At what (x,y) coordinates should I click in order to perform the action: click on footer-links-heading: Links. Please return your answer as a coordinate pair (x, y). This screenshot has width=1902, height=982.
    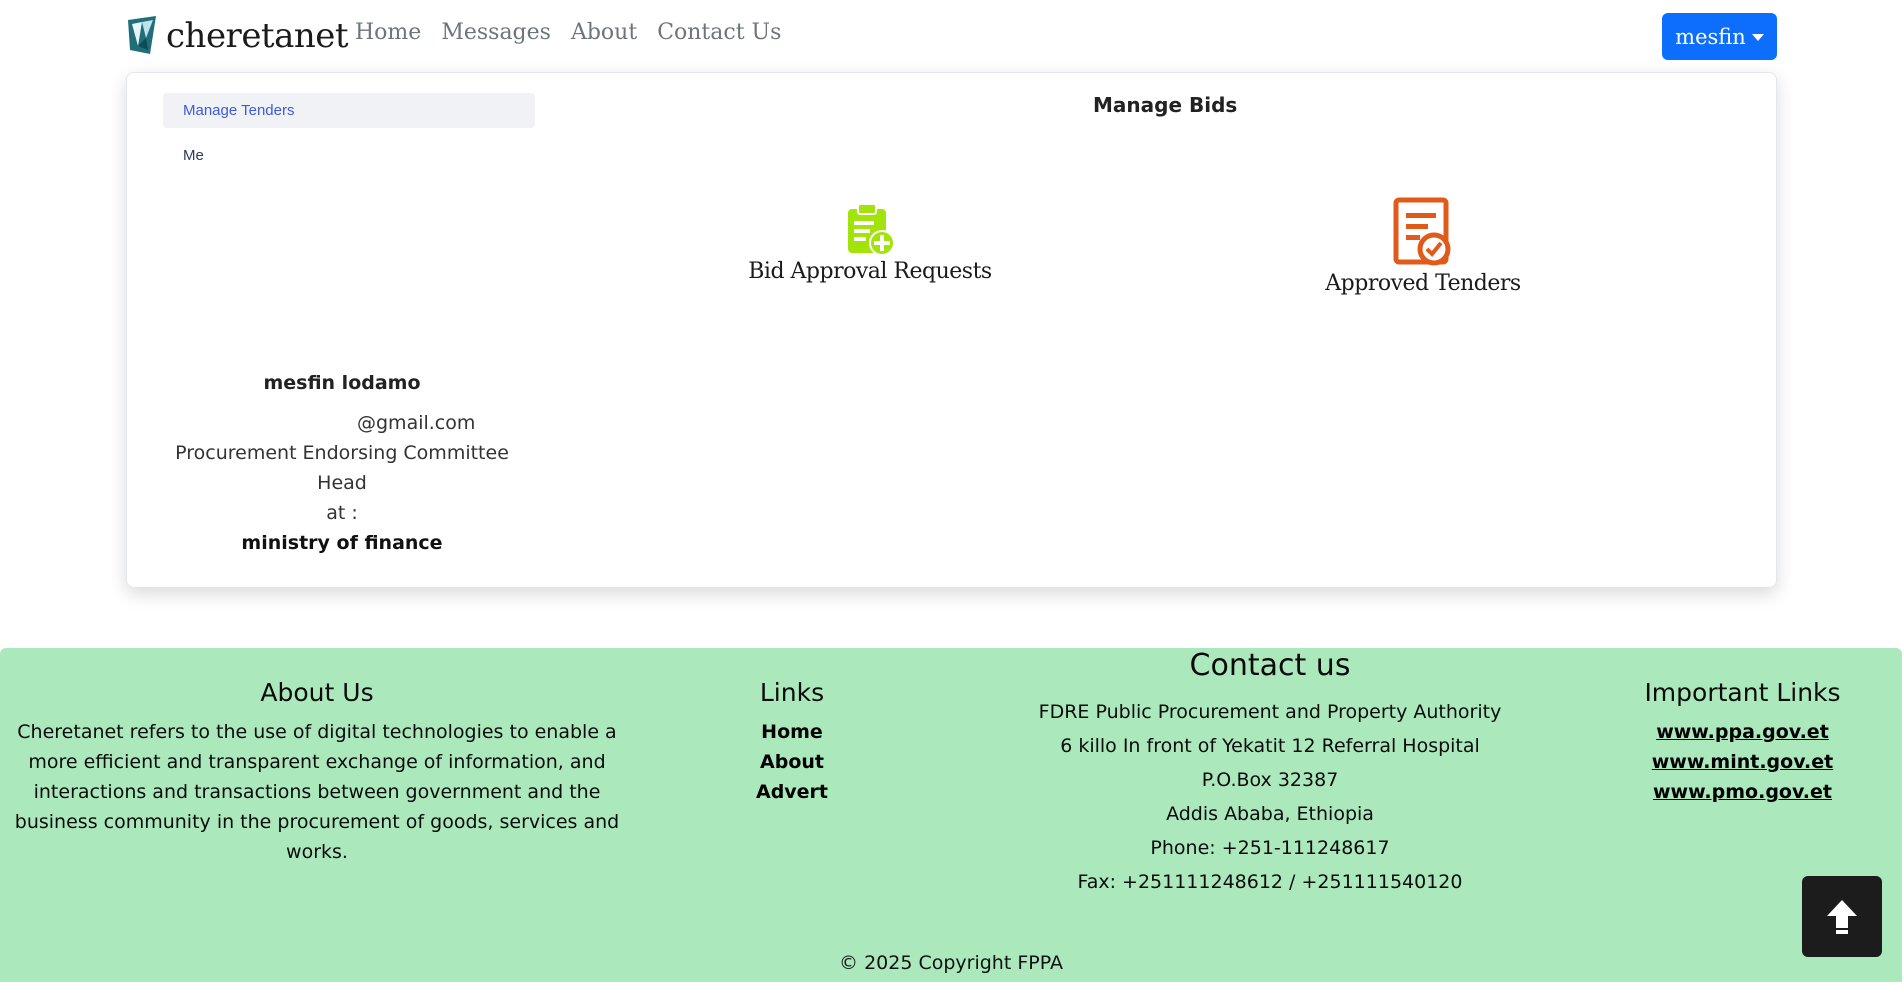
    Looking at the image, I should click on (792, 692).